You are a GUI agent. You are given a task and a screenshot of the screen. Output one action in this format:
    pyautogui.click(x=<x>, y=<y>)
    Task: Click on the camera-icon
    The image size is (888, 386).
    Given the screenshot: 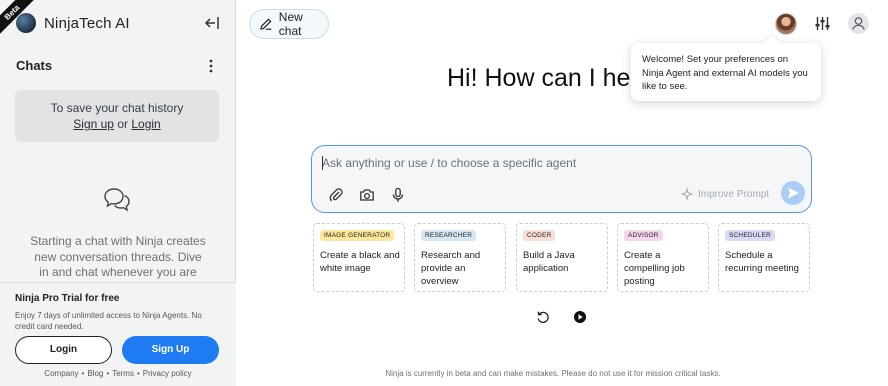 What is the action you would take?
    pyautogui.click(x=367, y=195)
    